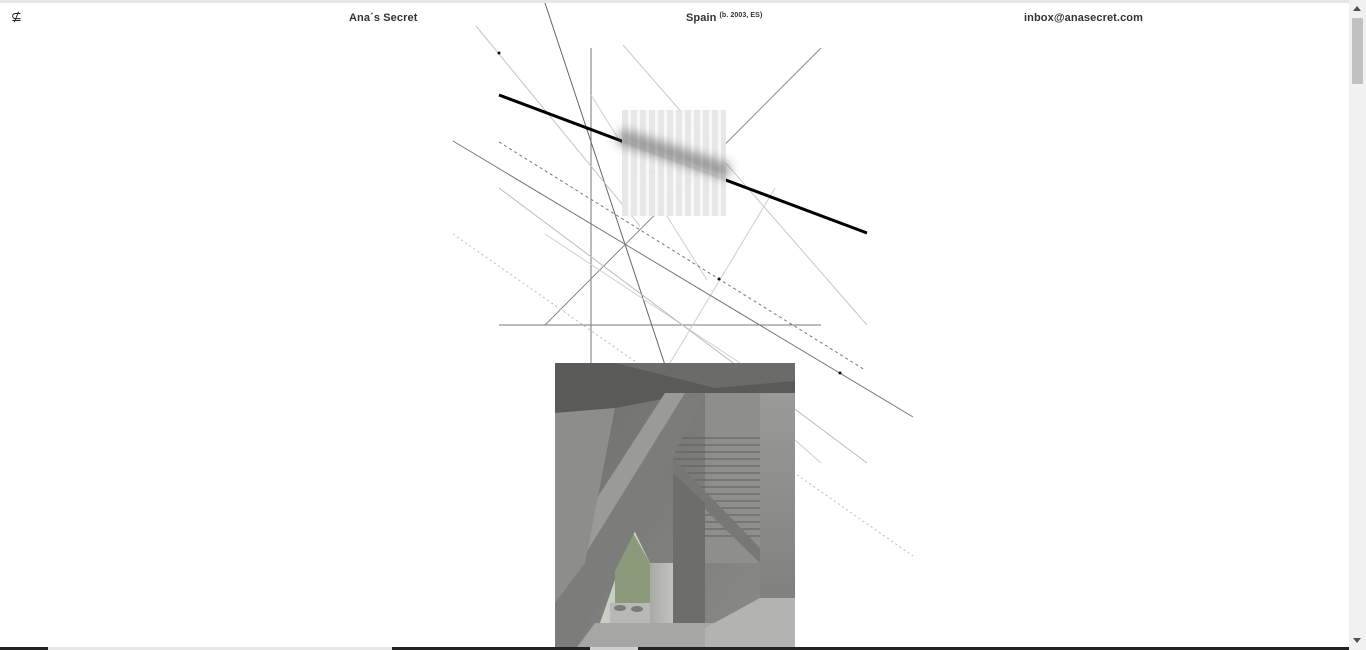 This screenshot has height=650, width=1366. I want to click on photo-image, so click(675, 506).